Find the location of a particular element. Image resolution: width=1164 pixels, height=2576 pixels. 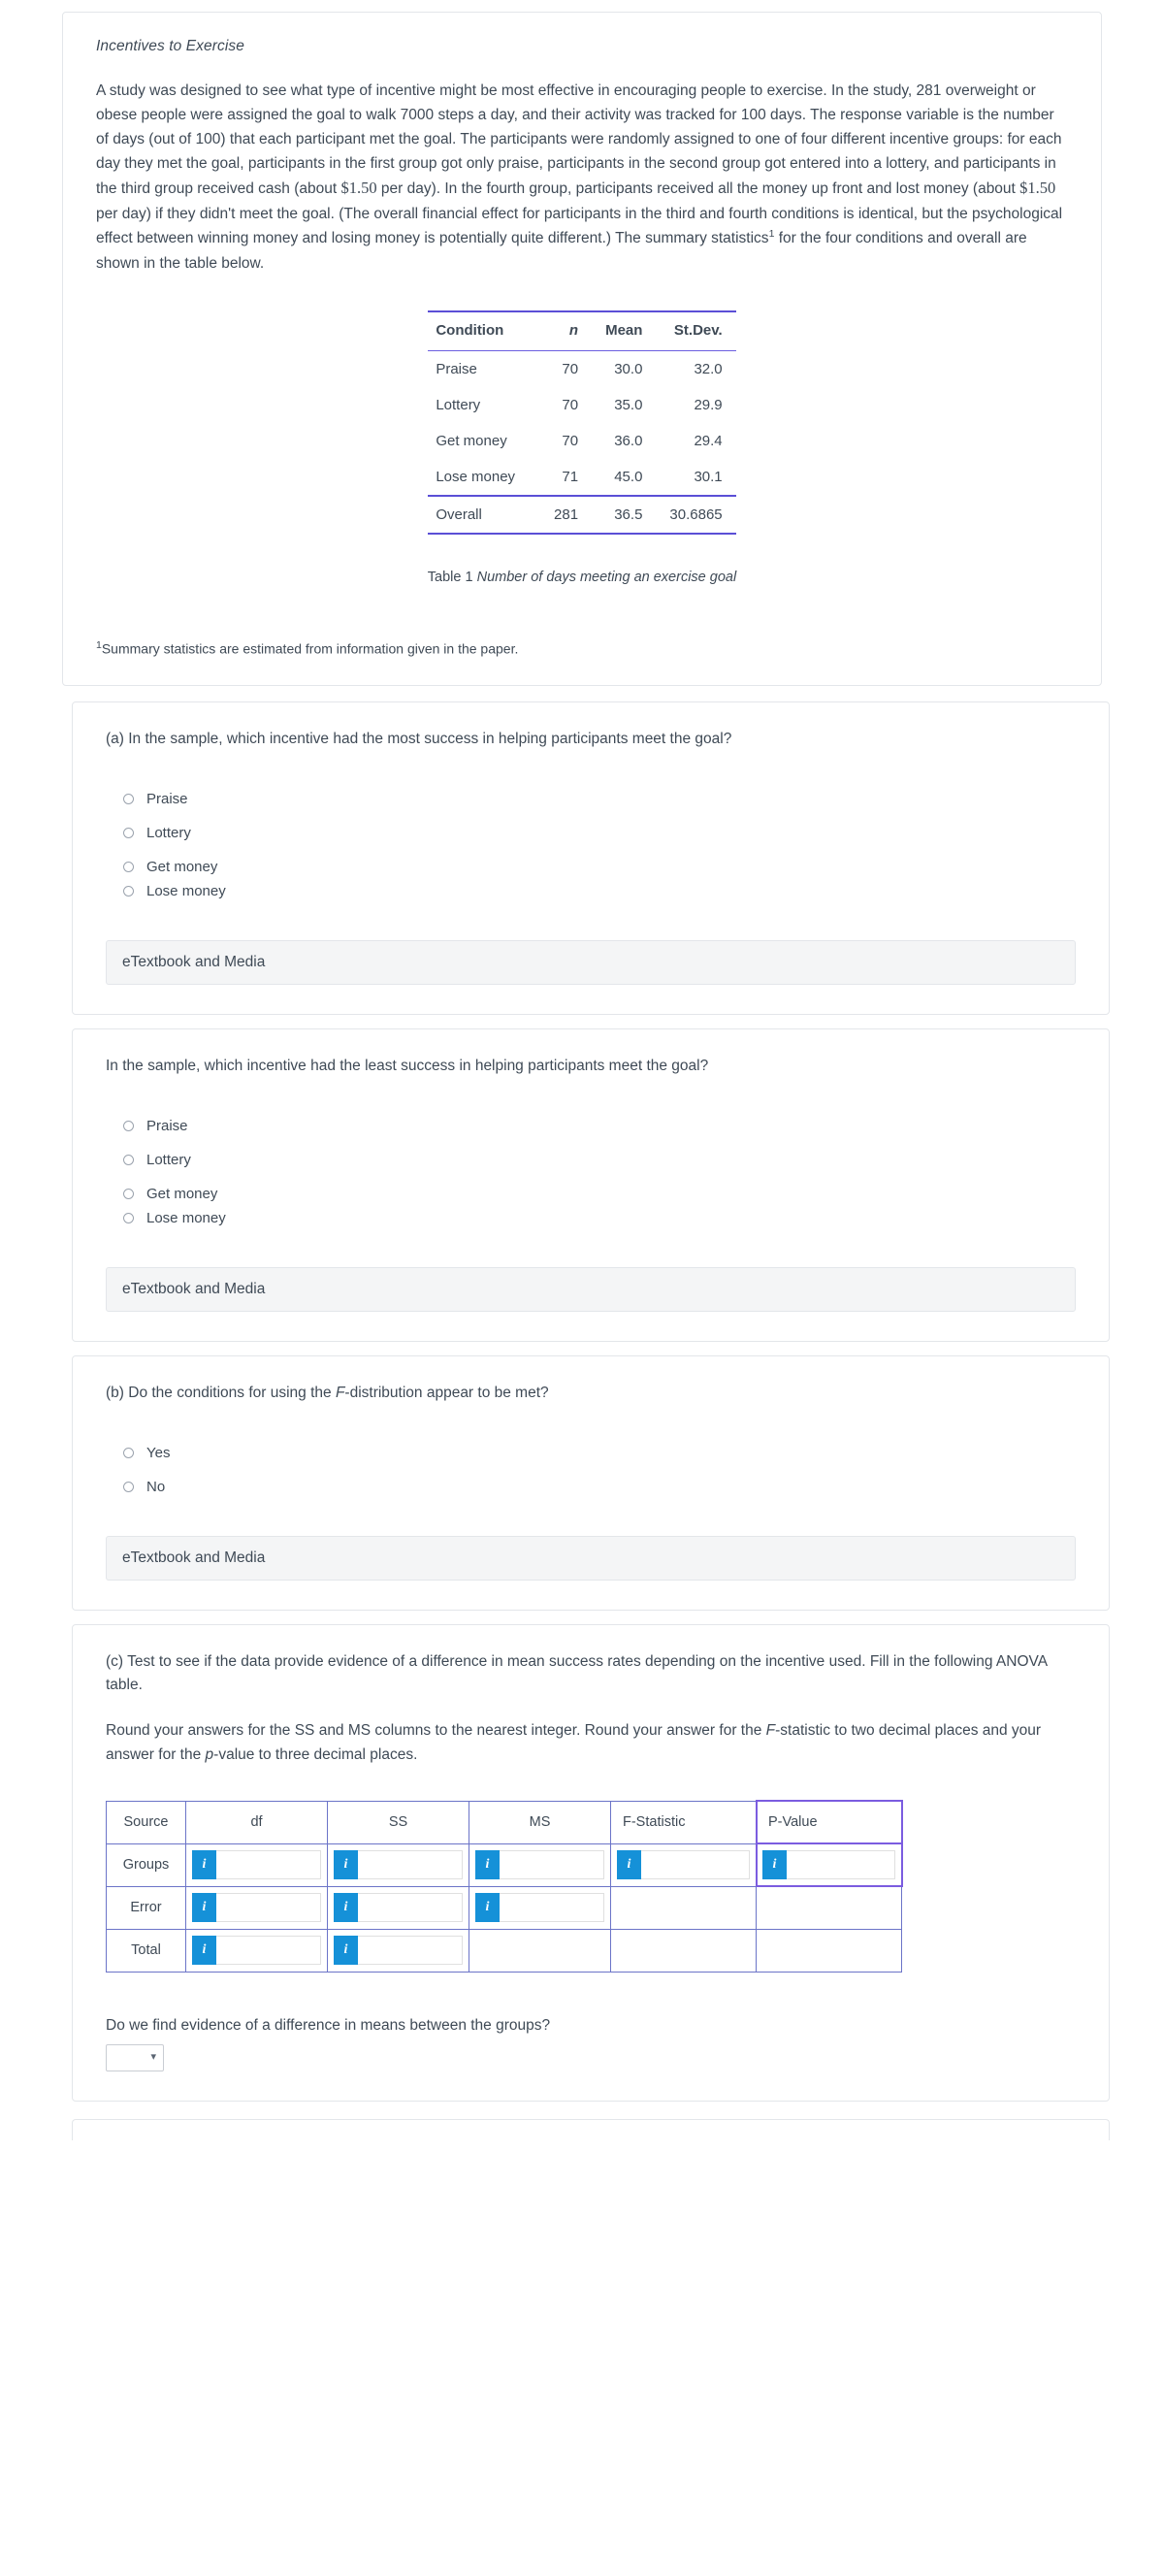

table-row: Praise 70 30.0 32.0 is located at coordinates (582, 368).